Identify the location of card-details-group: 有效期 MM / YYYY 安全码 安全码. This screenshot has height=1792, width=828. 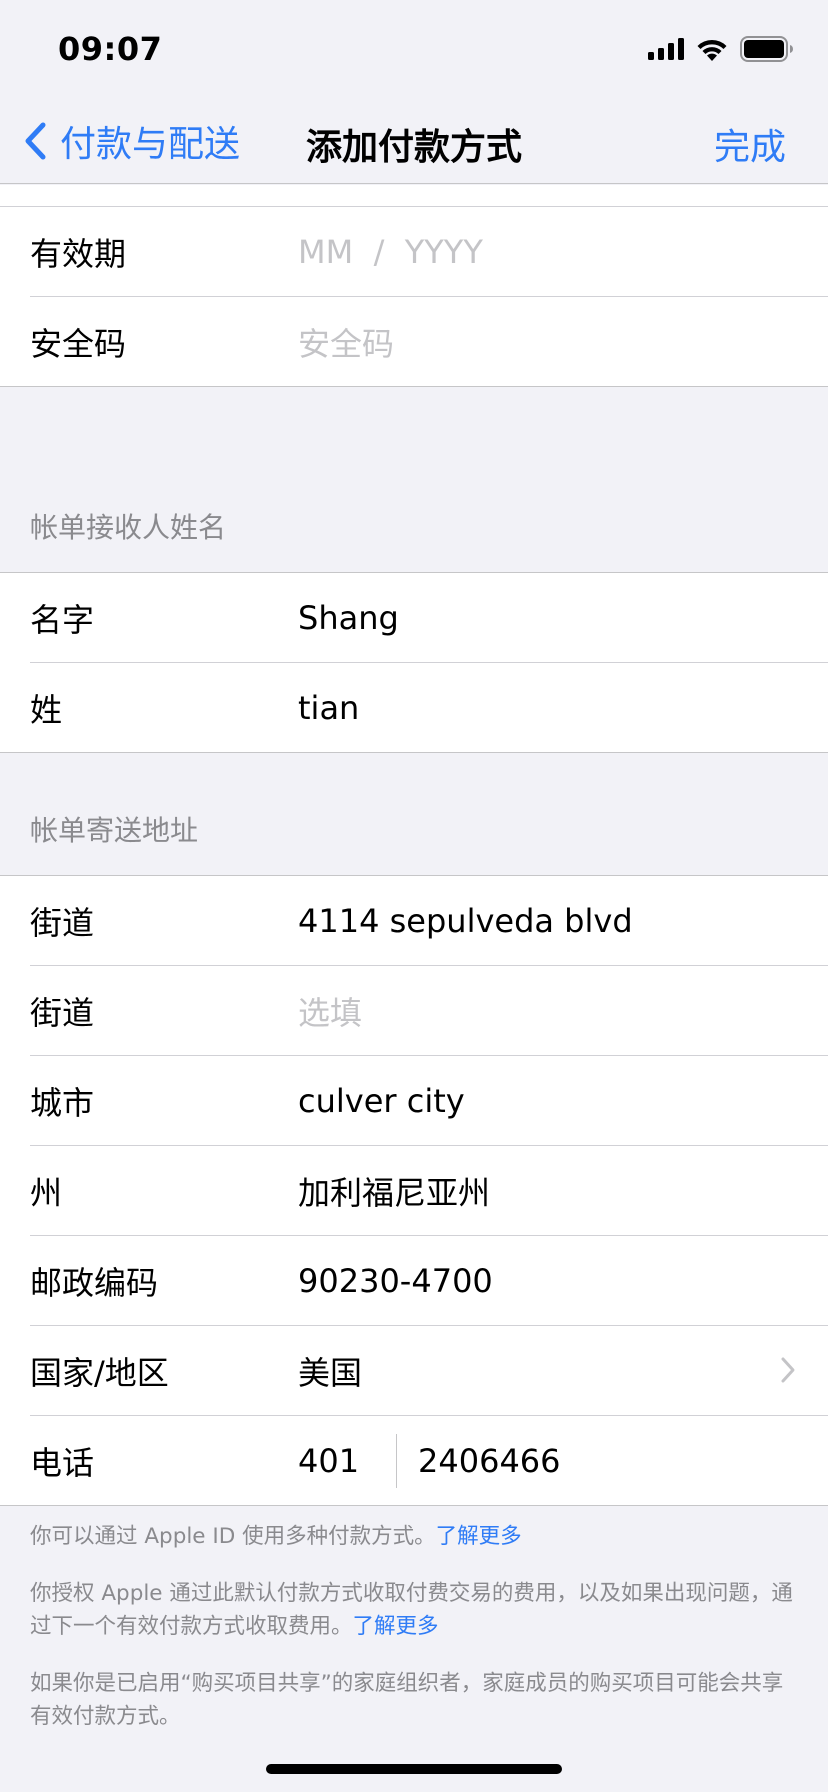
(414, 286).